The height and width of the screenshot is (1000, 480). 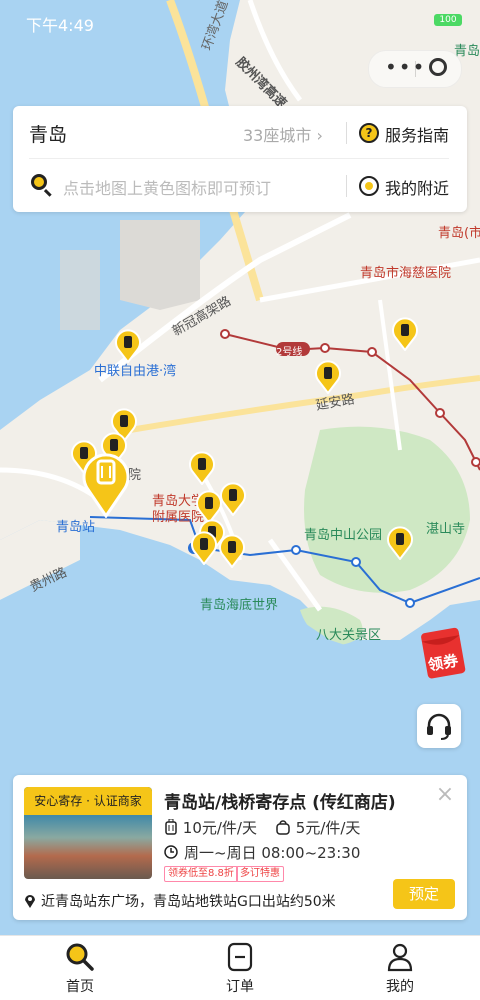 I want to click on status-time: 下午4:49, so click(x=60, y=25).